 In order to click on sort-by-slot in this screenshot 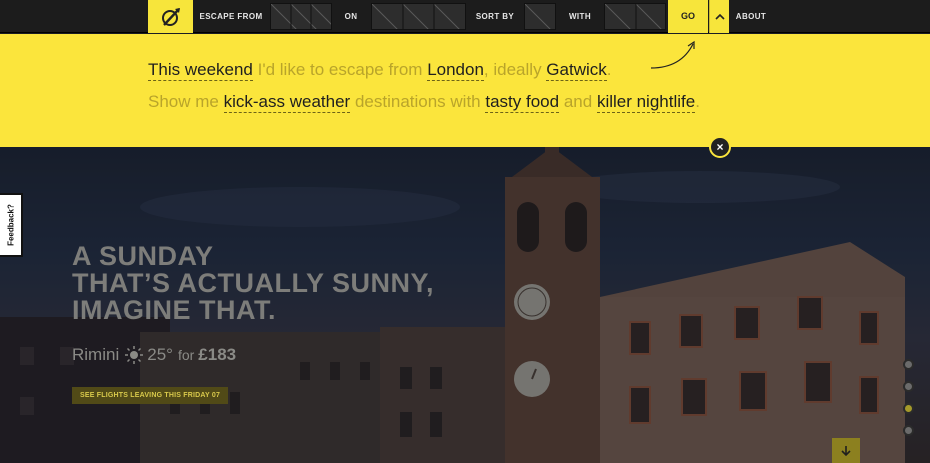, I will do `click(540, 16)`.